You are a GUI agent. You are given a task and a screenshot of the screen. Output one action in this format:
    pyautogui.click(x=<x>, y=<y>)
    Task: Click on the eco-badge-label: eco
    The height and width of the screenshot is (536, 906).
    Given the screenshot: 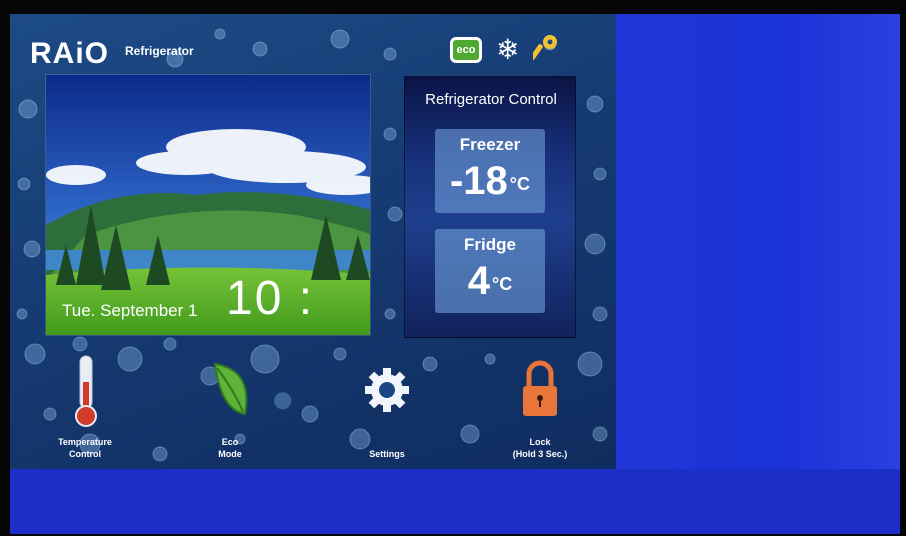 What is the action you would take?
    pyautogui.click(x=466, y=50)
    